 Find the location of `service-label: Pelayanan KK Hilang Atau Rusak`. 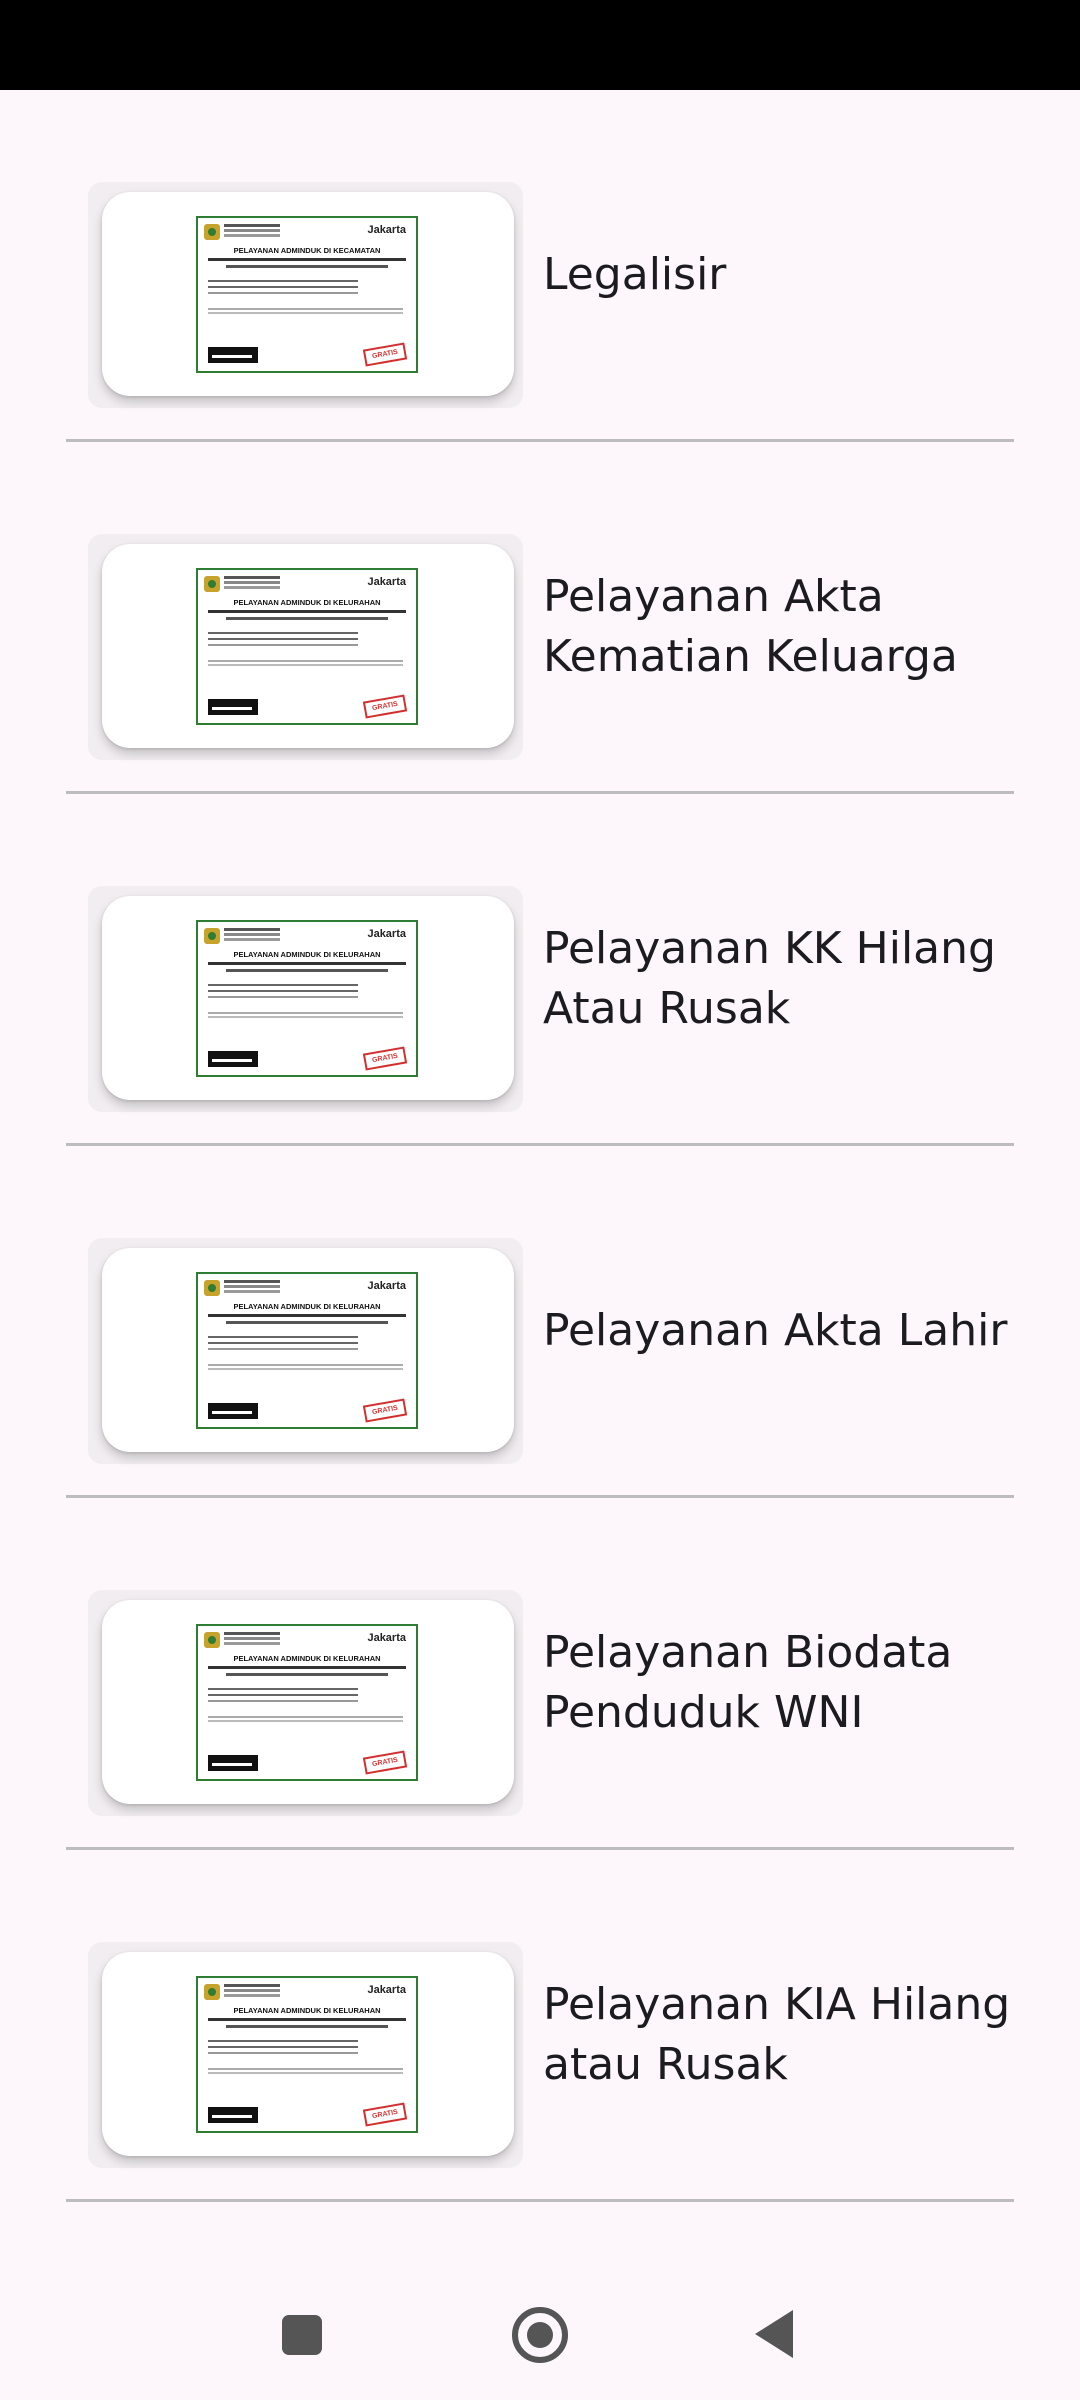

service-label: Pelayanan KK Hilang Atau Rusak is located at coordinates (778, 968).